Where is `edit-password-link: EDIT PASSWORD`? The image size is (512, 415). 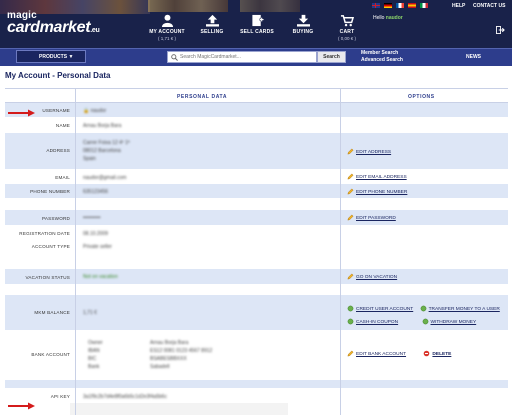
edit-password-link: EDIT PASSWORD is located at coordinates (376, 218).